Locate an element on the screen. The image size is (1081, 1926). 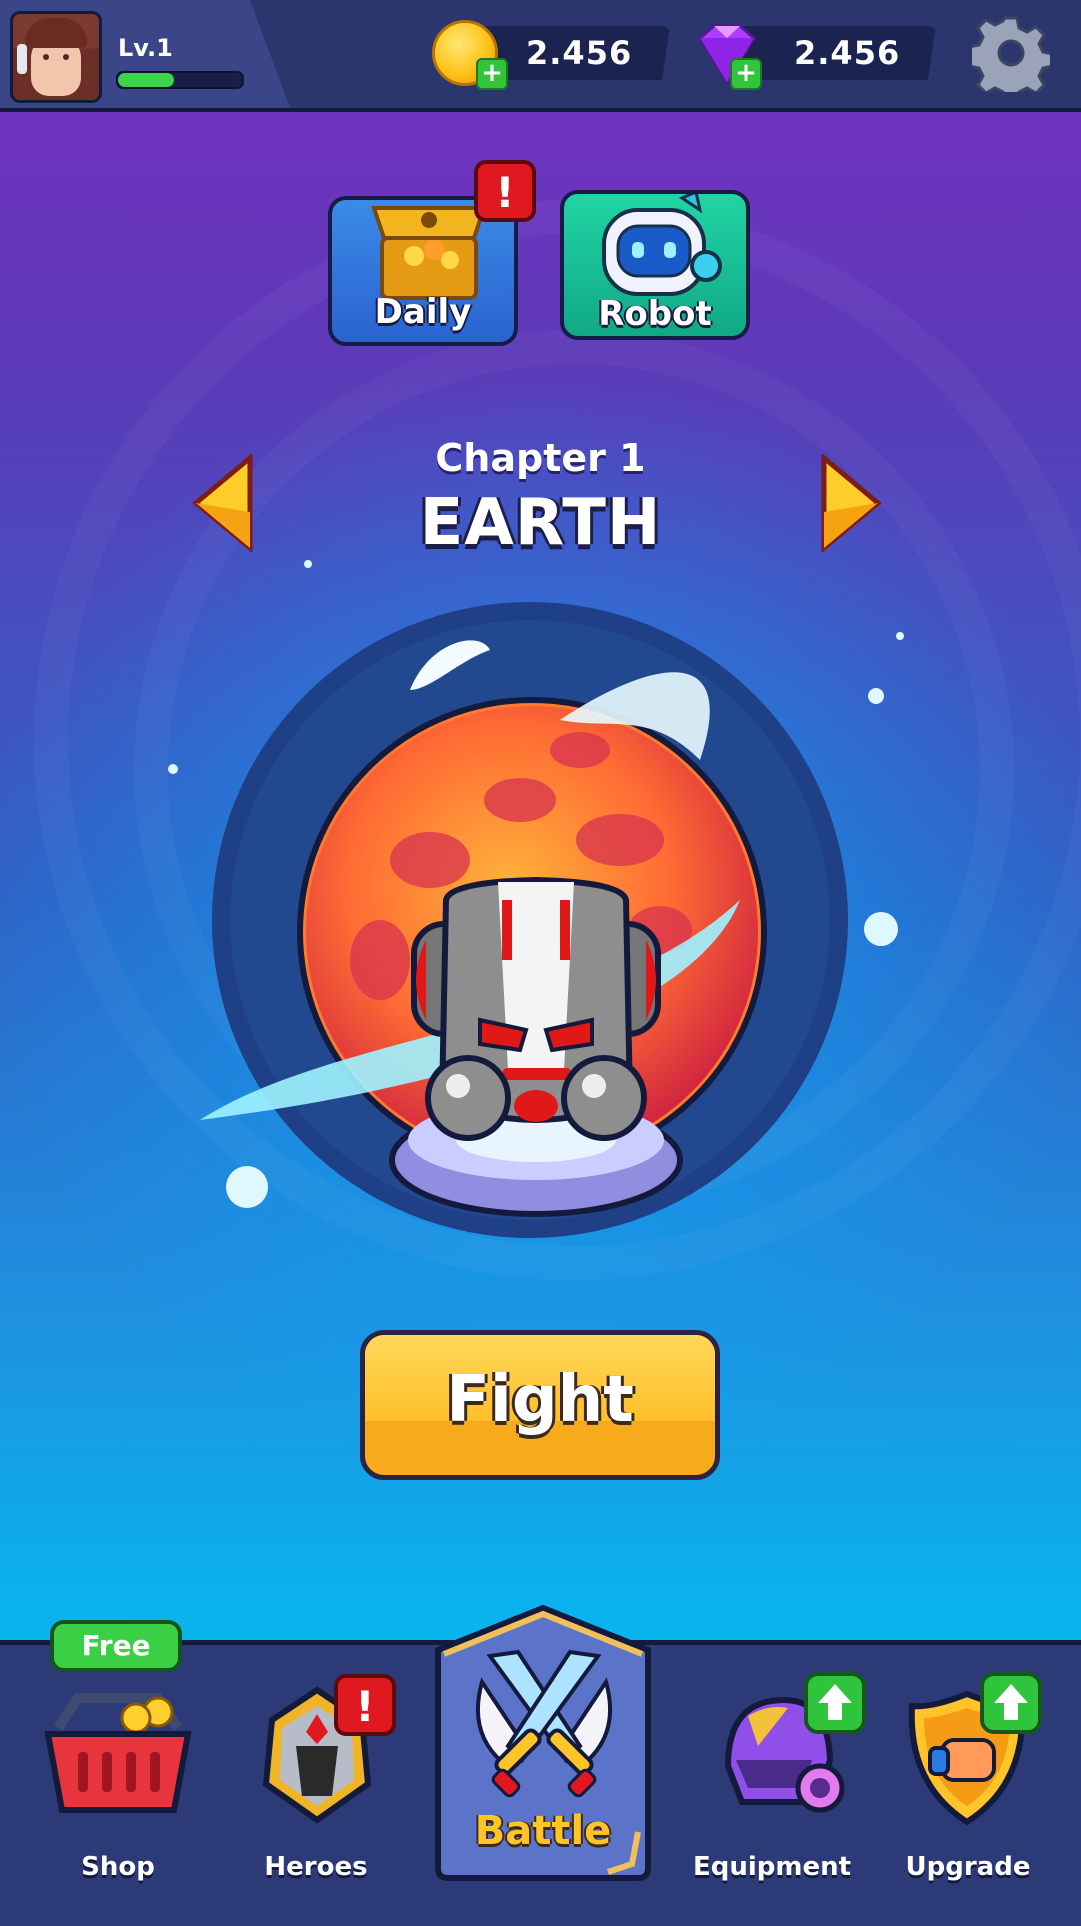
chapter-number: Chapter 1 is located at coordinates (540, 458).